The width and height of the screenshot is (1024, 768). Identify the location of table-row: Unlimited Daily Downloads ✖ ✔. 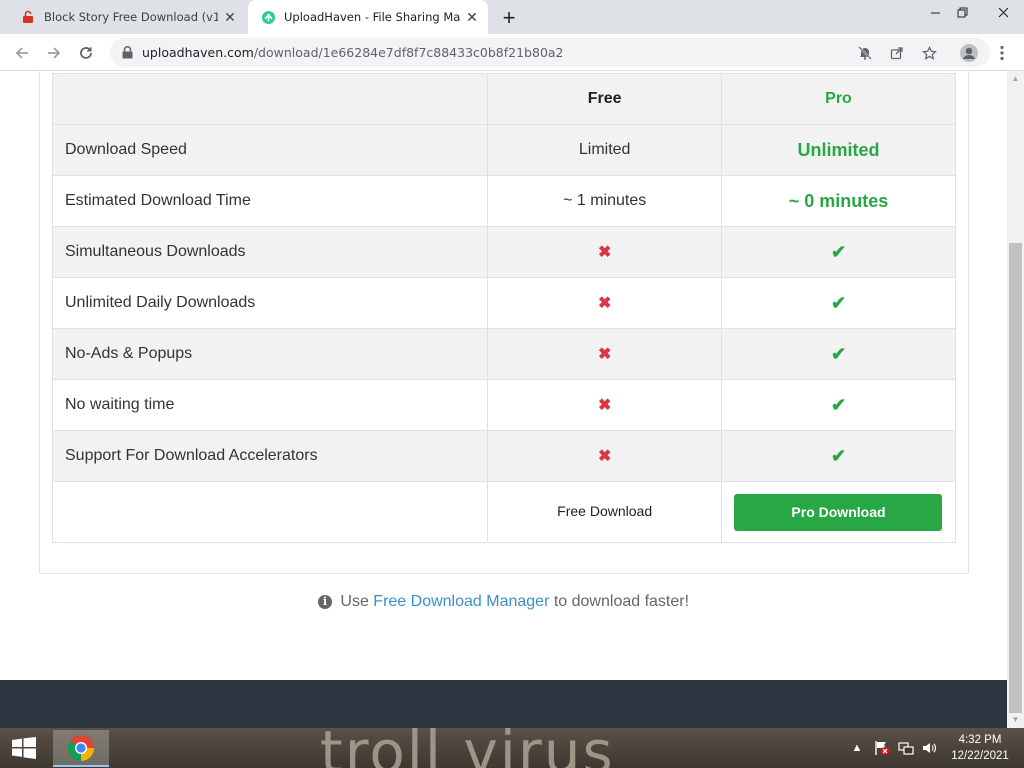
(504, 303).